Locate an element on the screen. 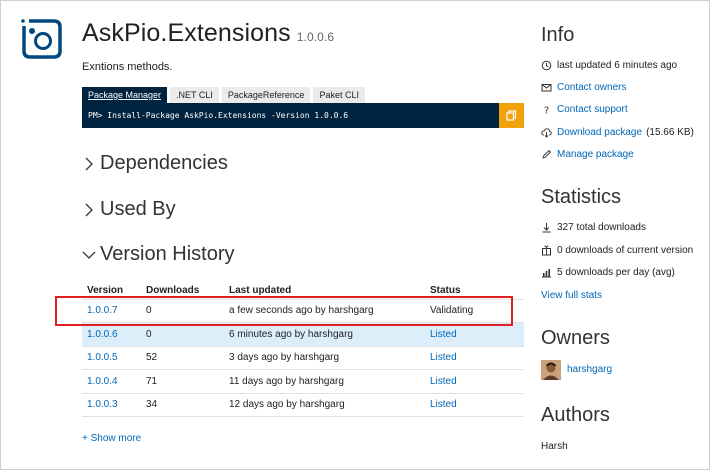  used-by-section: Used By is located at coordinates (129, 209).